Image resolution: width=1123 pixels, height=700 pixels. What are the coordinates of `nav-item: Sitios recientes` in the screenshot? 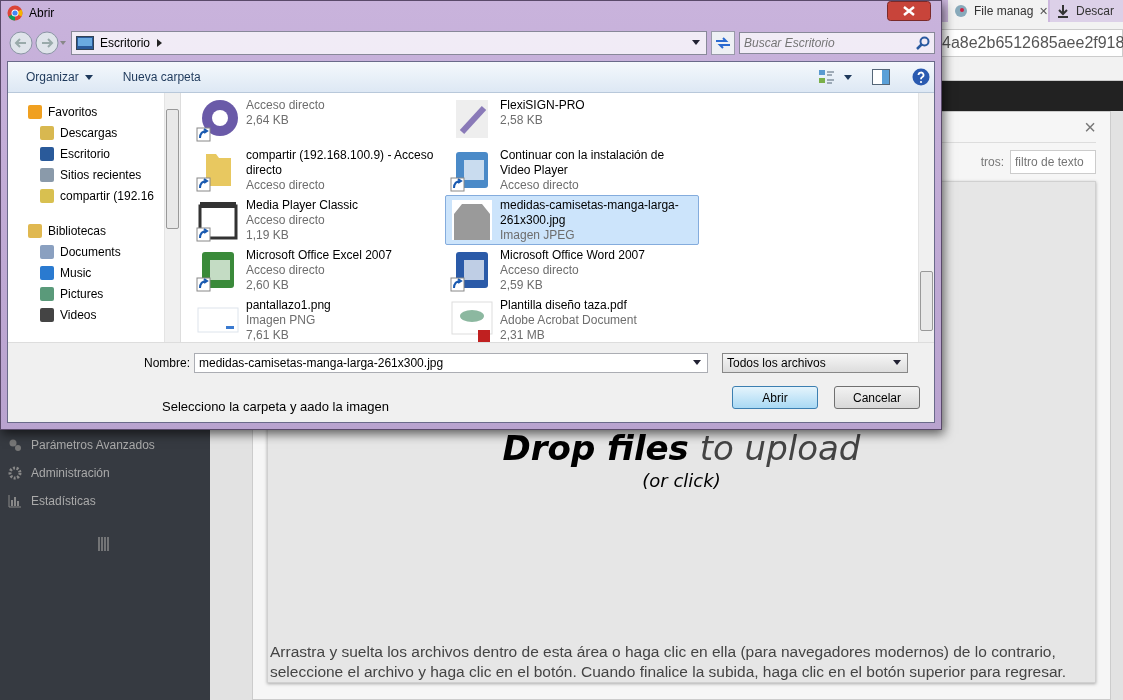 It's located at (86, 174).